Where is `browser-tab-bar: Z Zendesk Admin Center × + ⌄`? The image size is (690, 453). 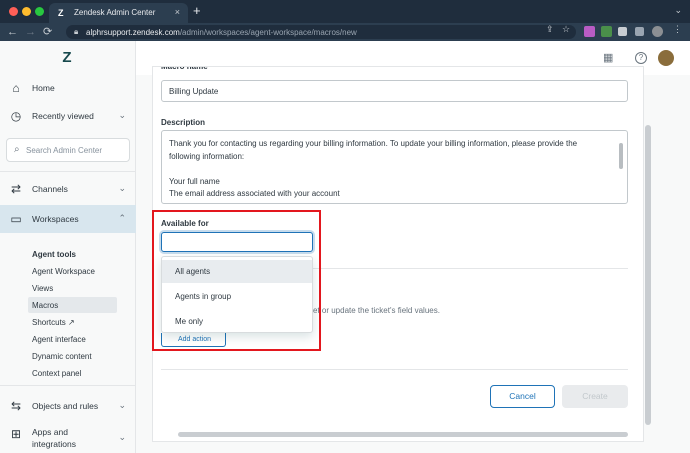 browser-tab-bar: Z Zendesk Admin Center × + ⌄ is located at coordinates (345, 11).